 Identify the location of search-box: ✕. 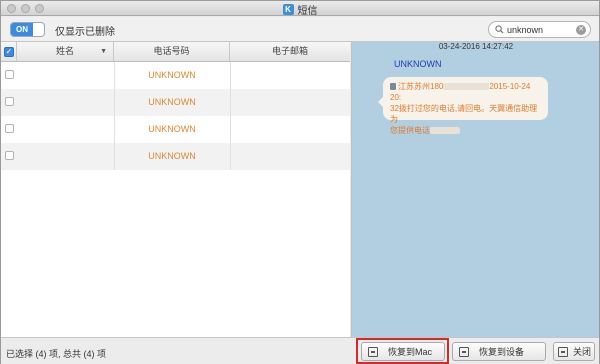
(539, 29).